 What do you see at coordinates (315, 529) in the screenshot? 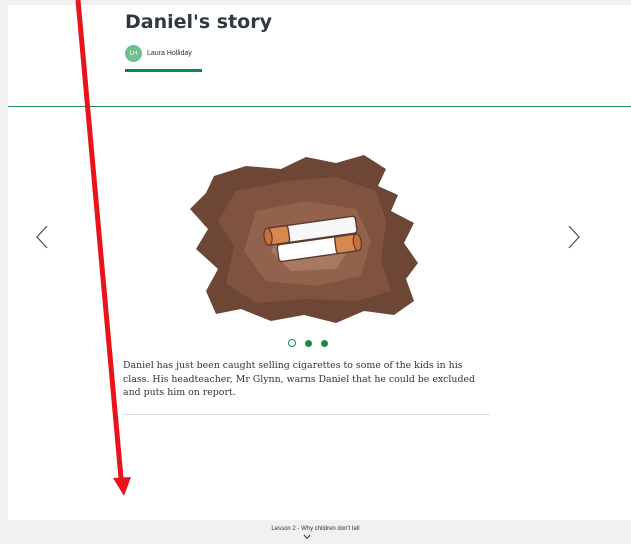
I see `lesson-label: Lesson 2 - Why children don't tell` at bounding box center [315, 529].